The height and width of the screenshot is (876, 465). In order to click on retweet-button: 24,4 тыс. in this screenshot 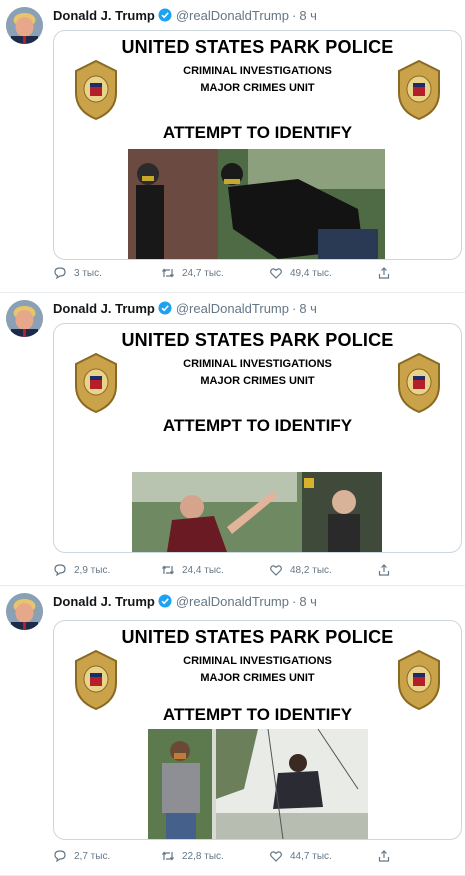, I will do `click(192, 570)`.